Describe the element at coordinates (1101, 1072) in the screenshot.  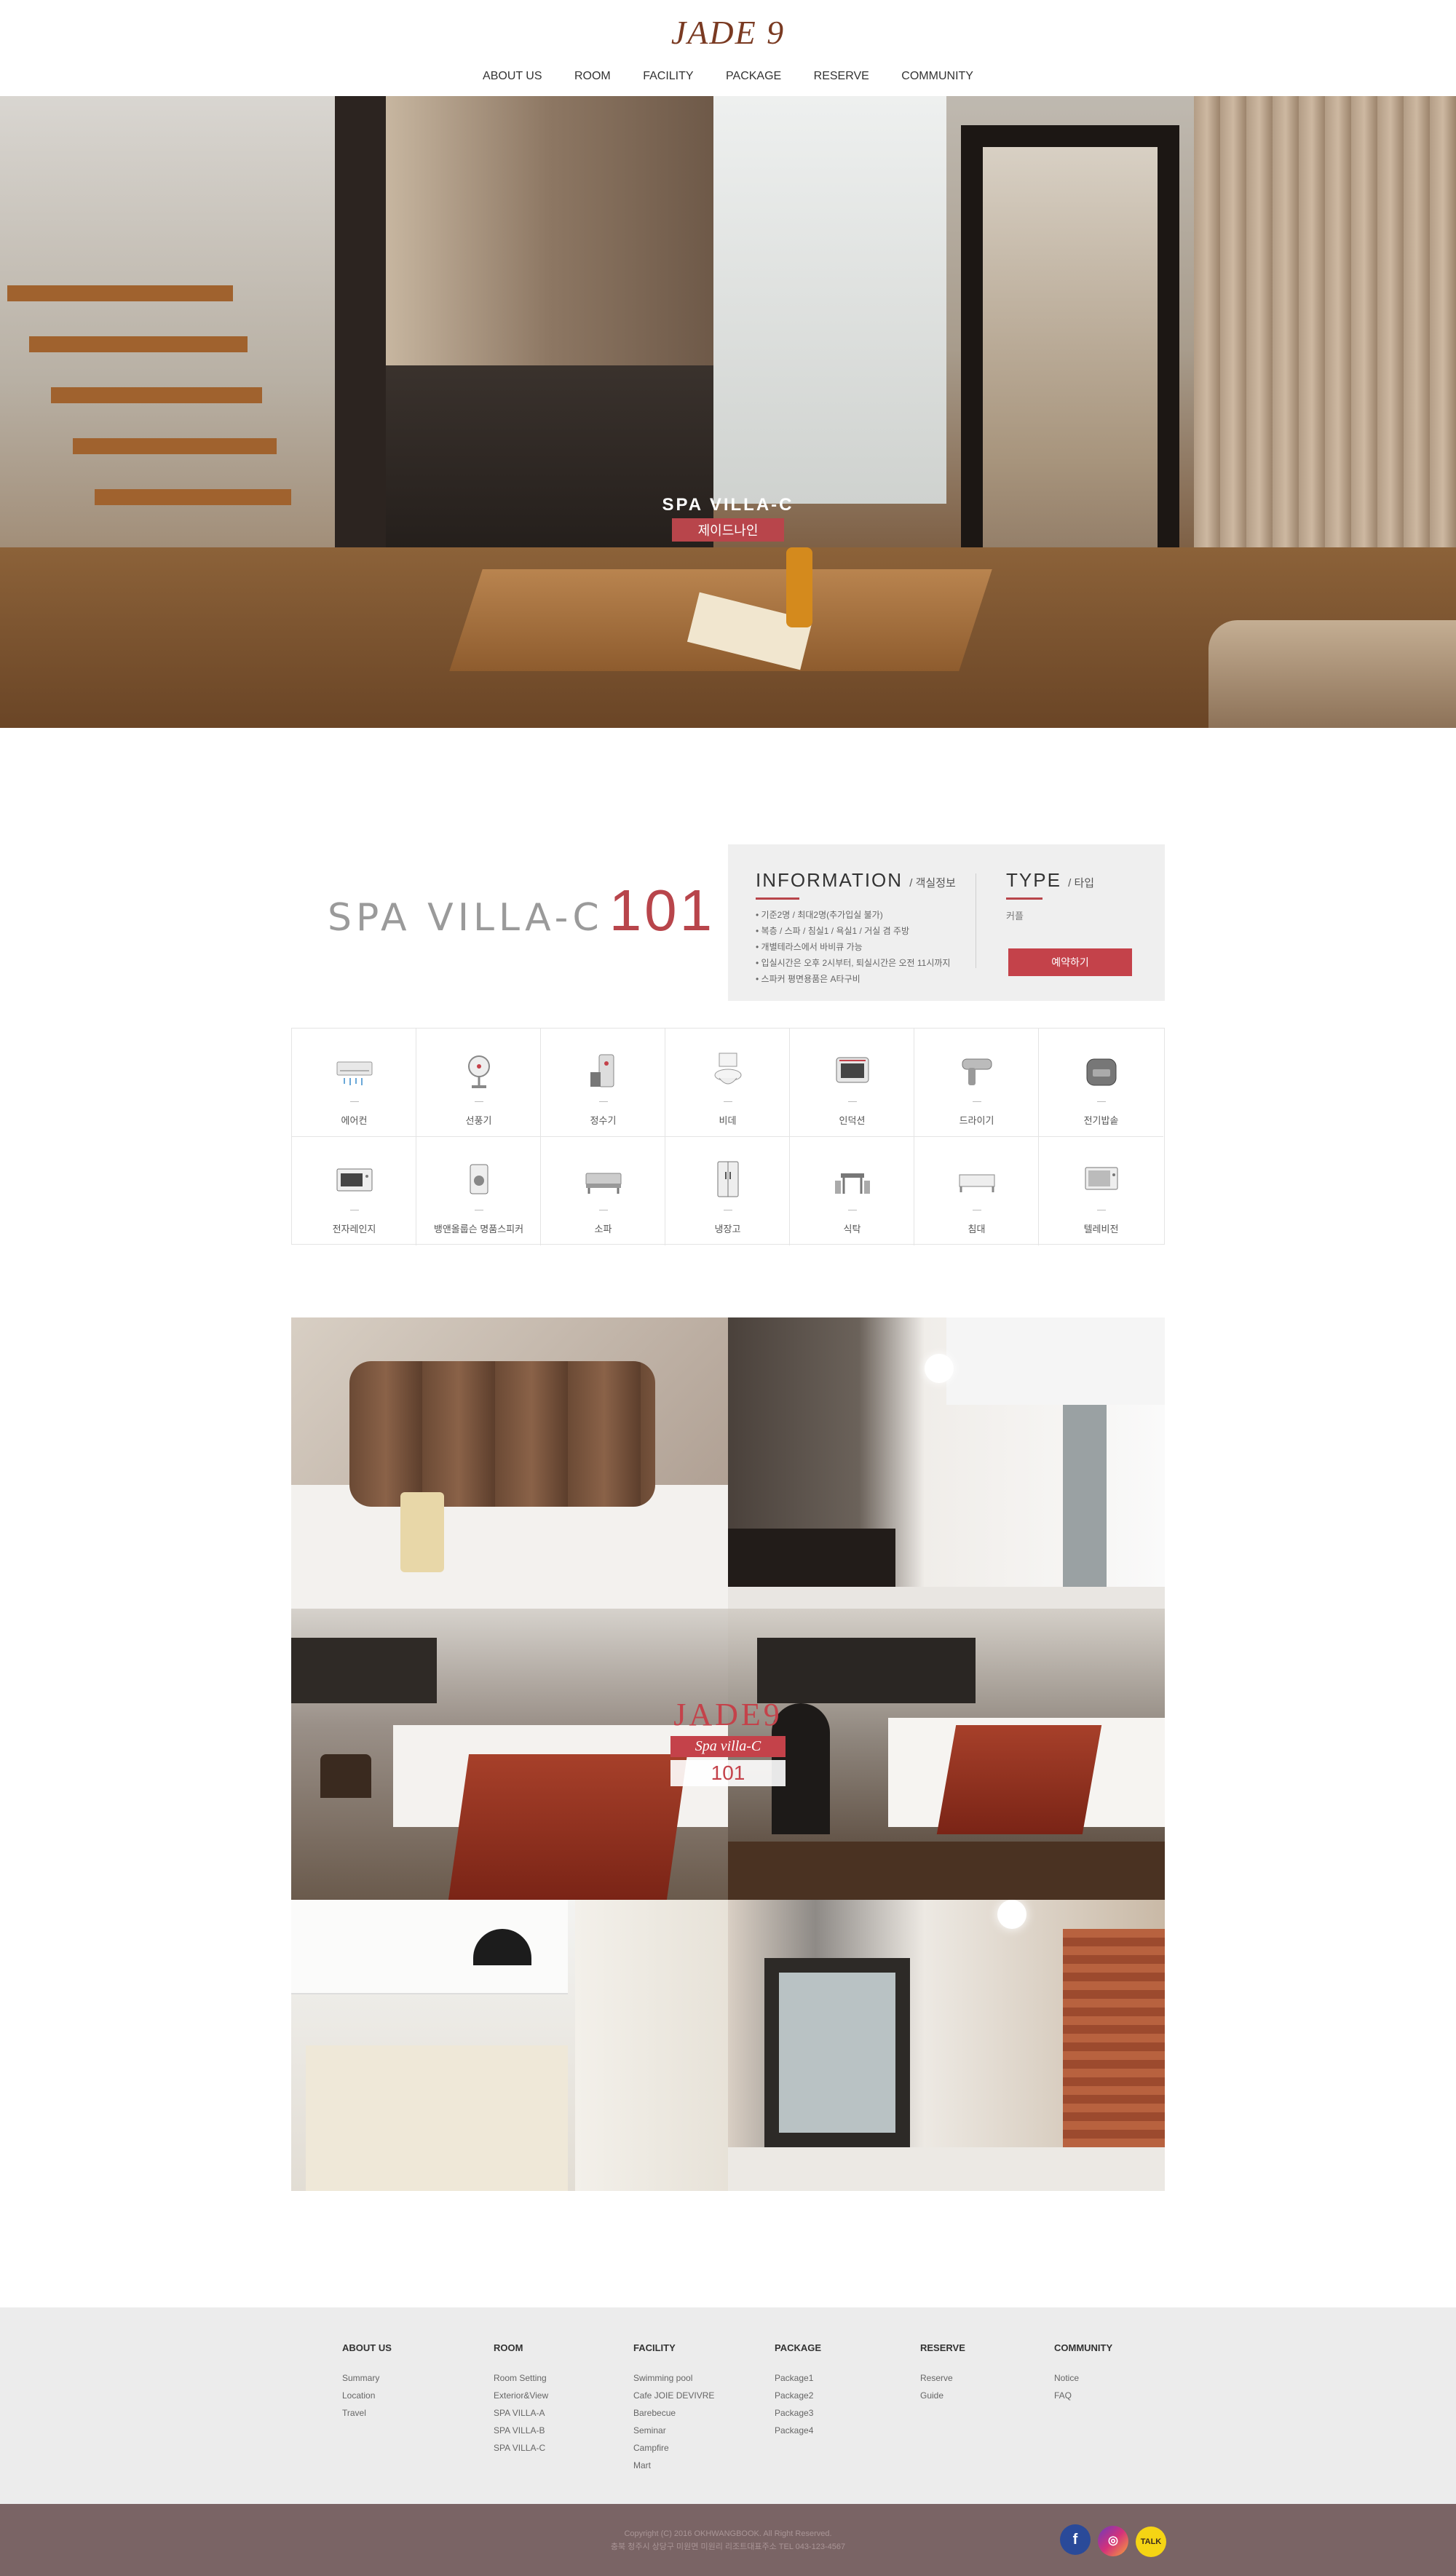
I see `rice-cooker-icon` at that location.